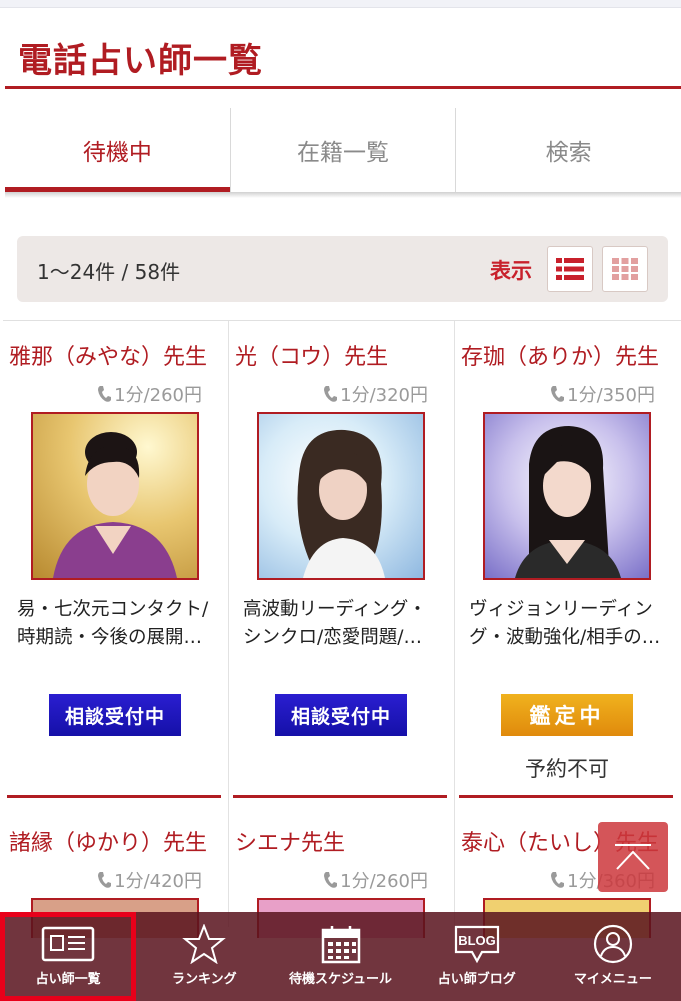  I want to click on price-text: 1分/420円, so click(158, 881).